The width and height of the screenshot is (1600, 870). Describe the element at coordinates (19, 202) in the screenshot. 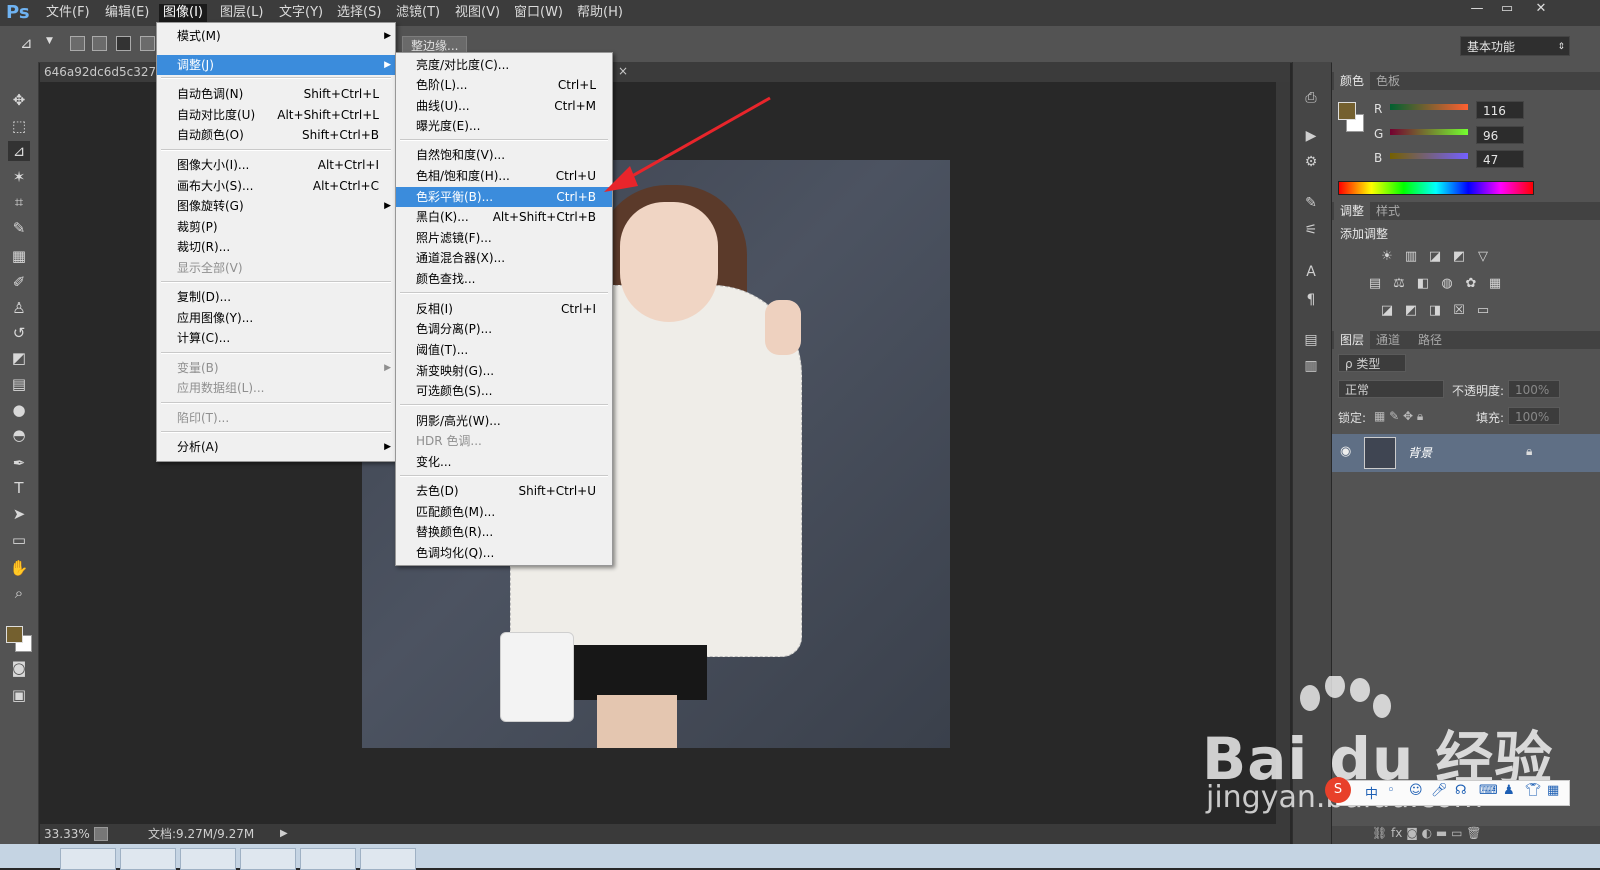

I see `crop-tool-icon: ⌗` at that location.